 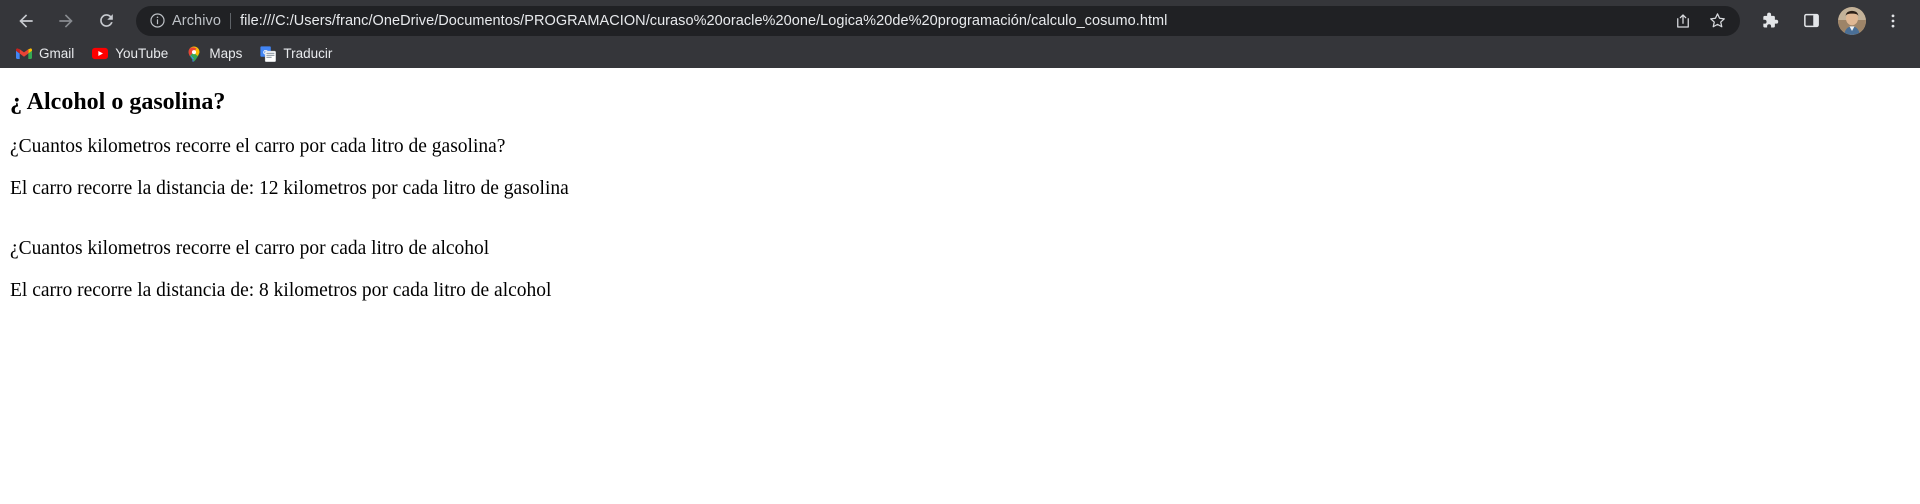 I want to click on side-panel-icon, so click(x=1811, y=20).